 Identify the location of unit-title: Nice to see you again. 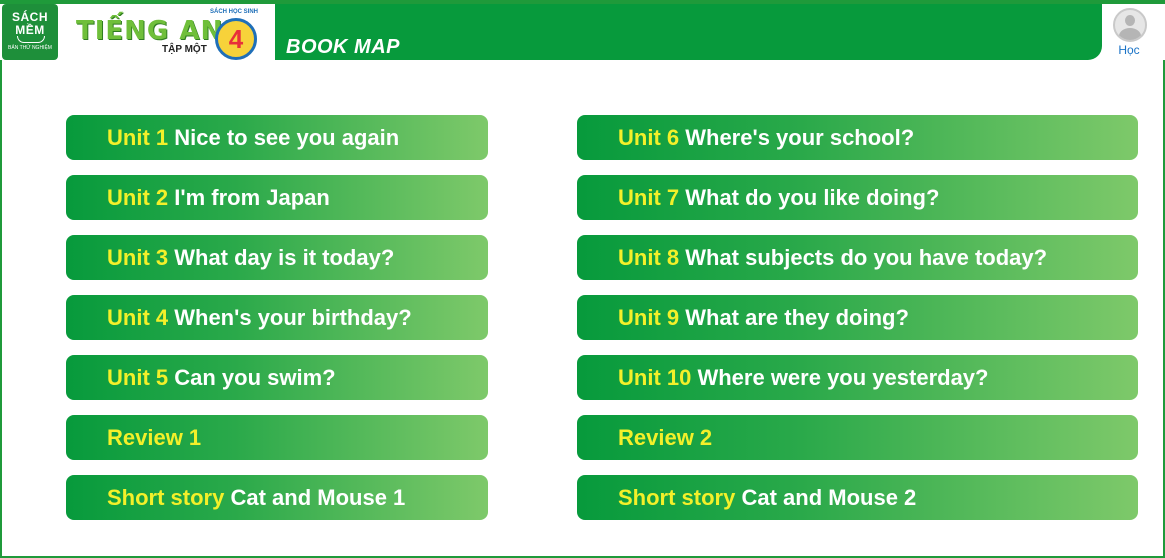
(287, 137).